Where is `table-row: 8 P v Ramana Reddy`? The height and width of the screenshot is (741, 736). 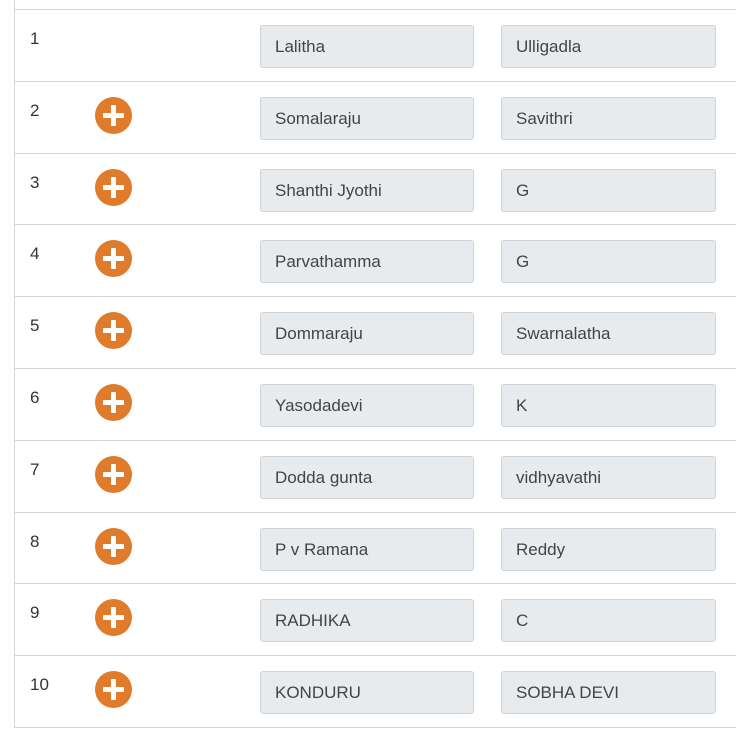
table-row: 8 P v Ramana Reddy is located at coordinates (375, 549).